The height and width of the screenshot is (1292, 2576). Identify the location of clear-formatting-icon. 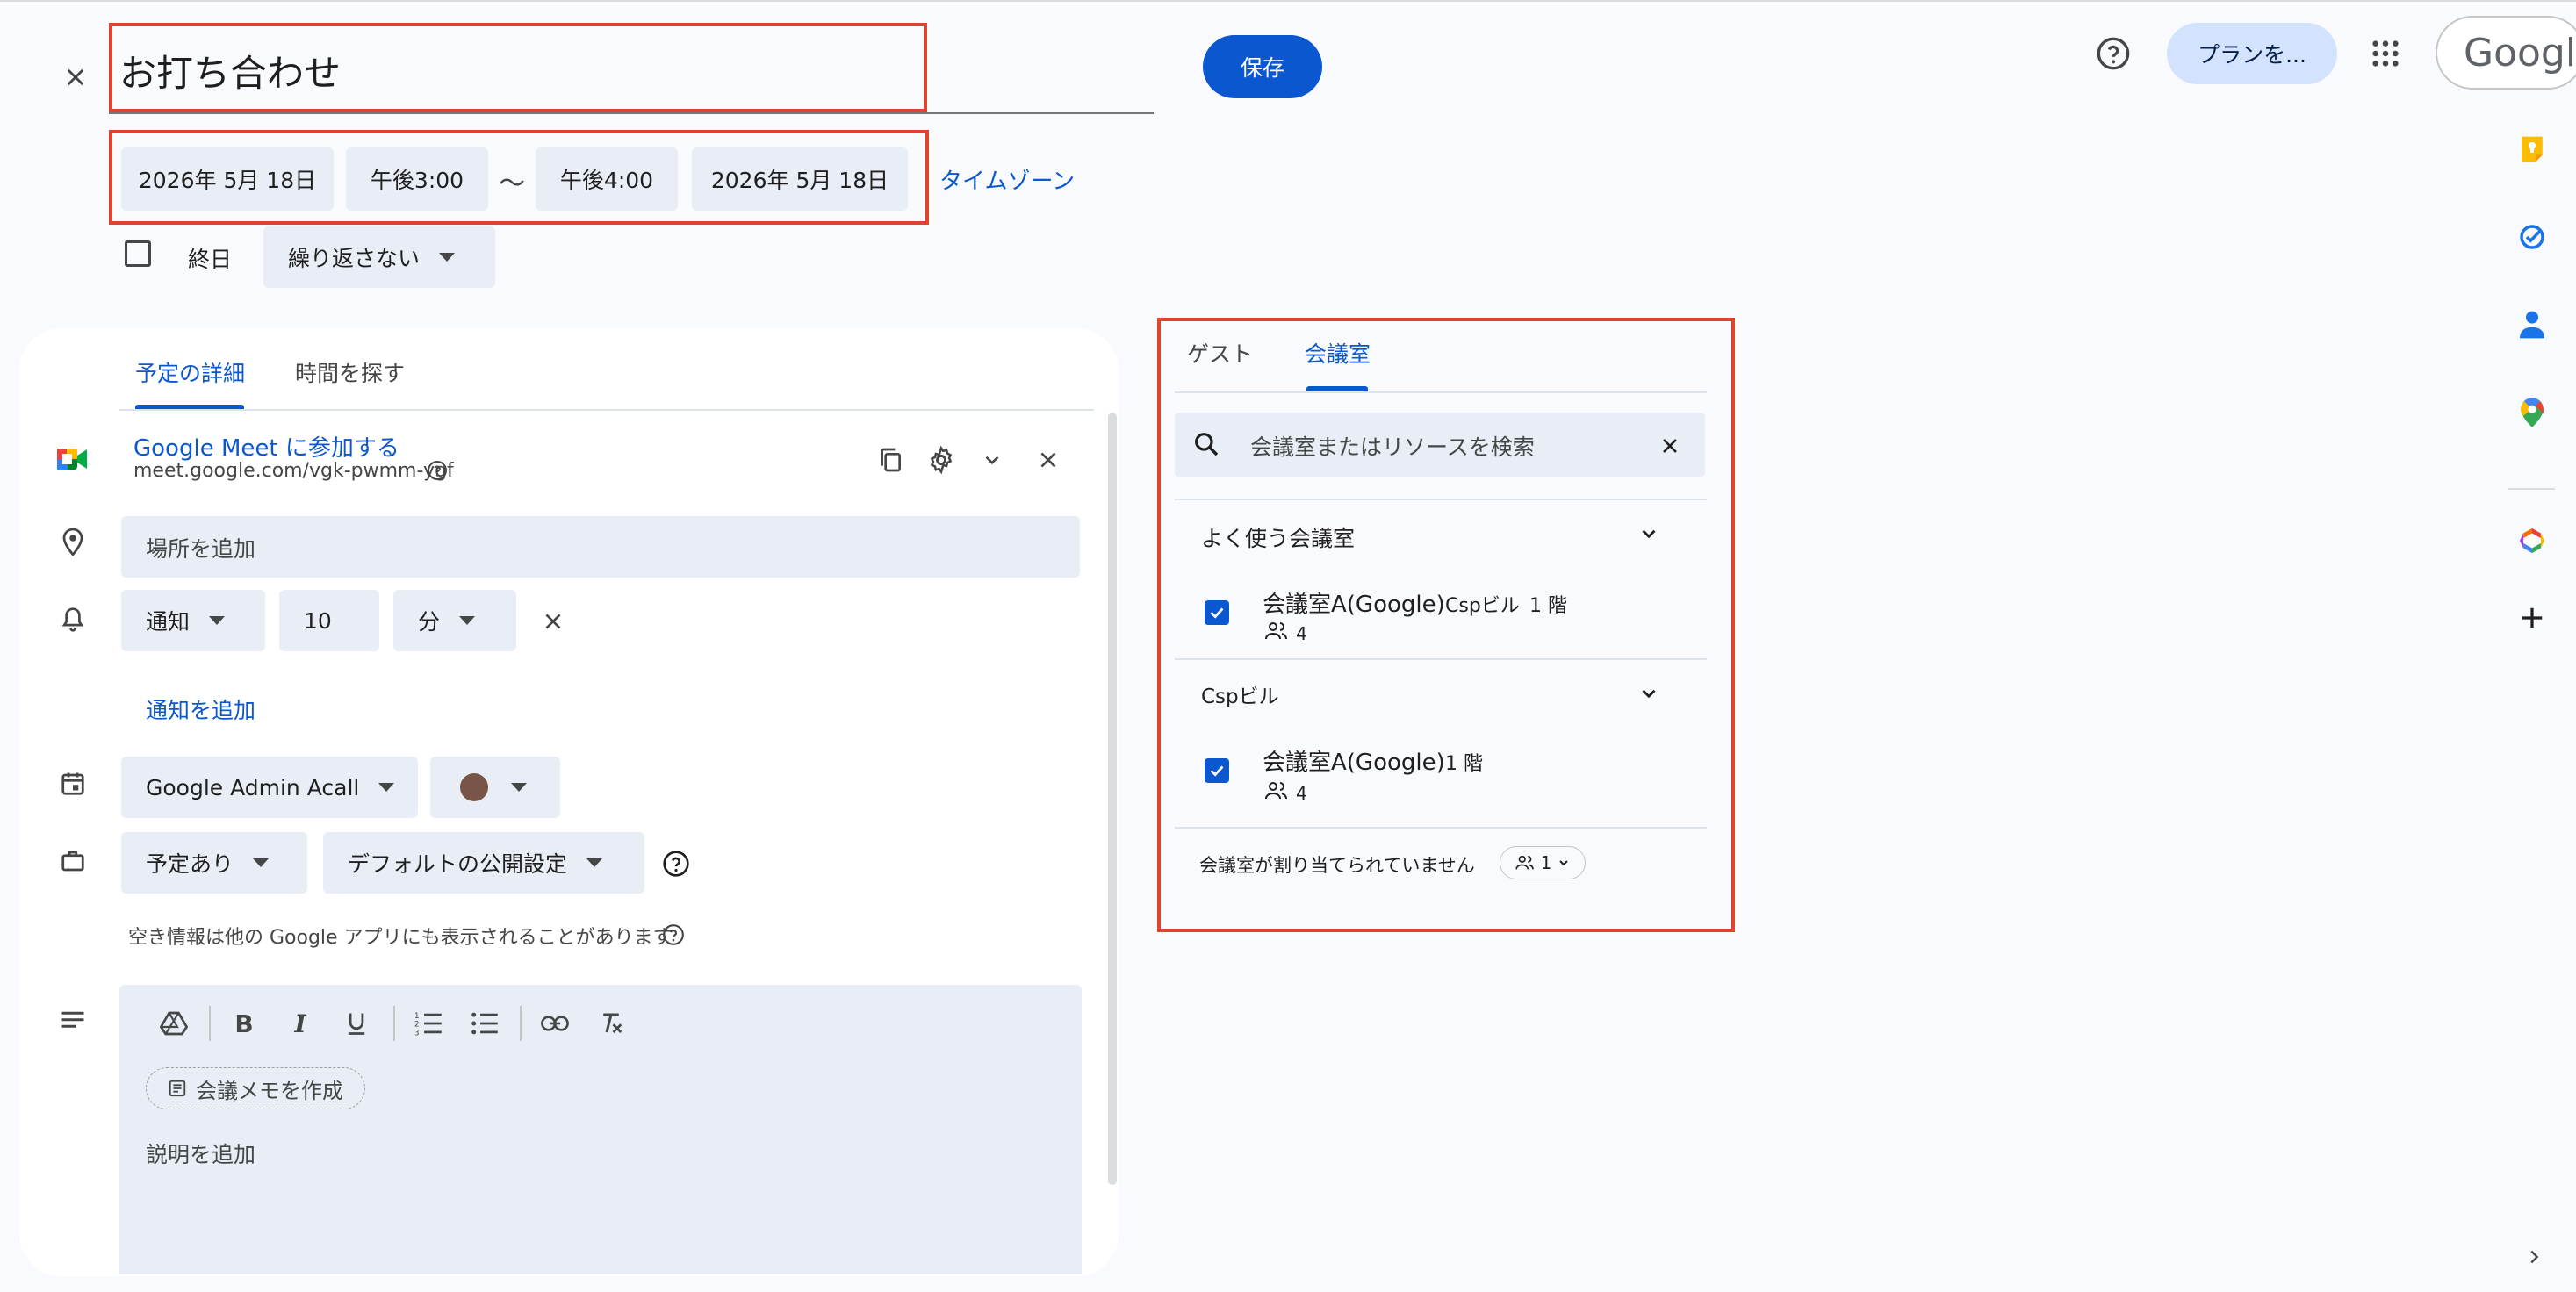
(611, 1023).